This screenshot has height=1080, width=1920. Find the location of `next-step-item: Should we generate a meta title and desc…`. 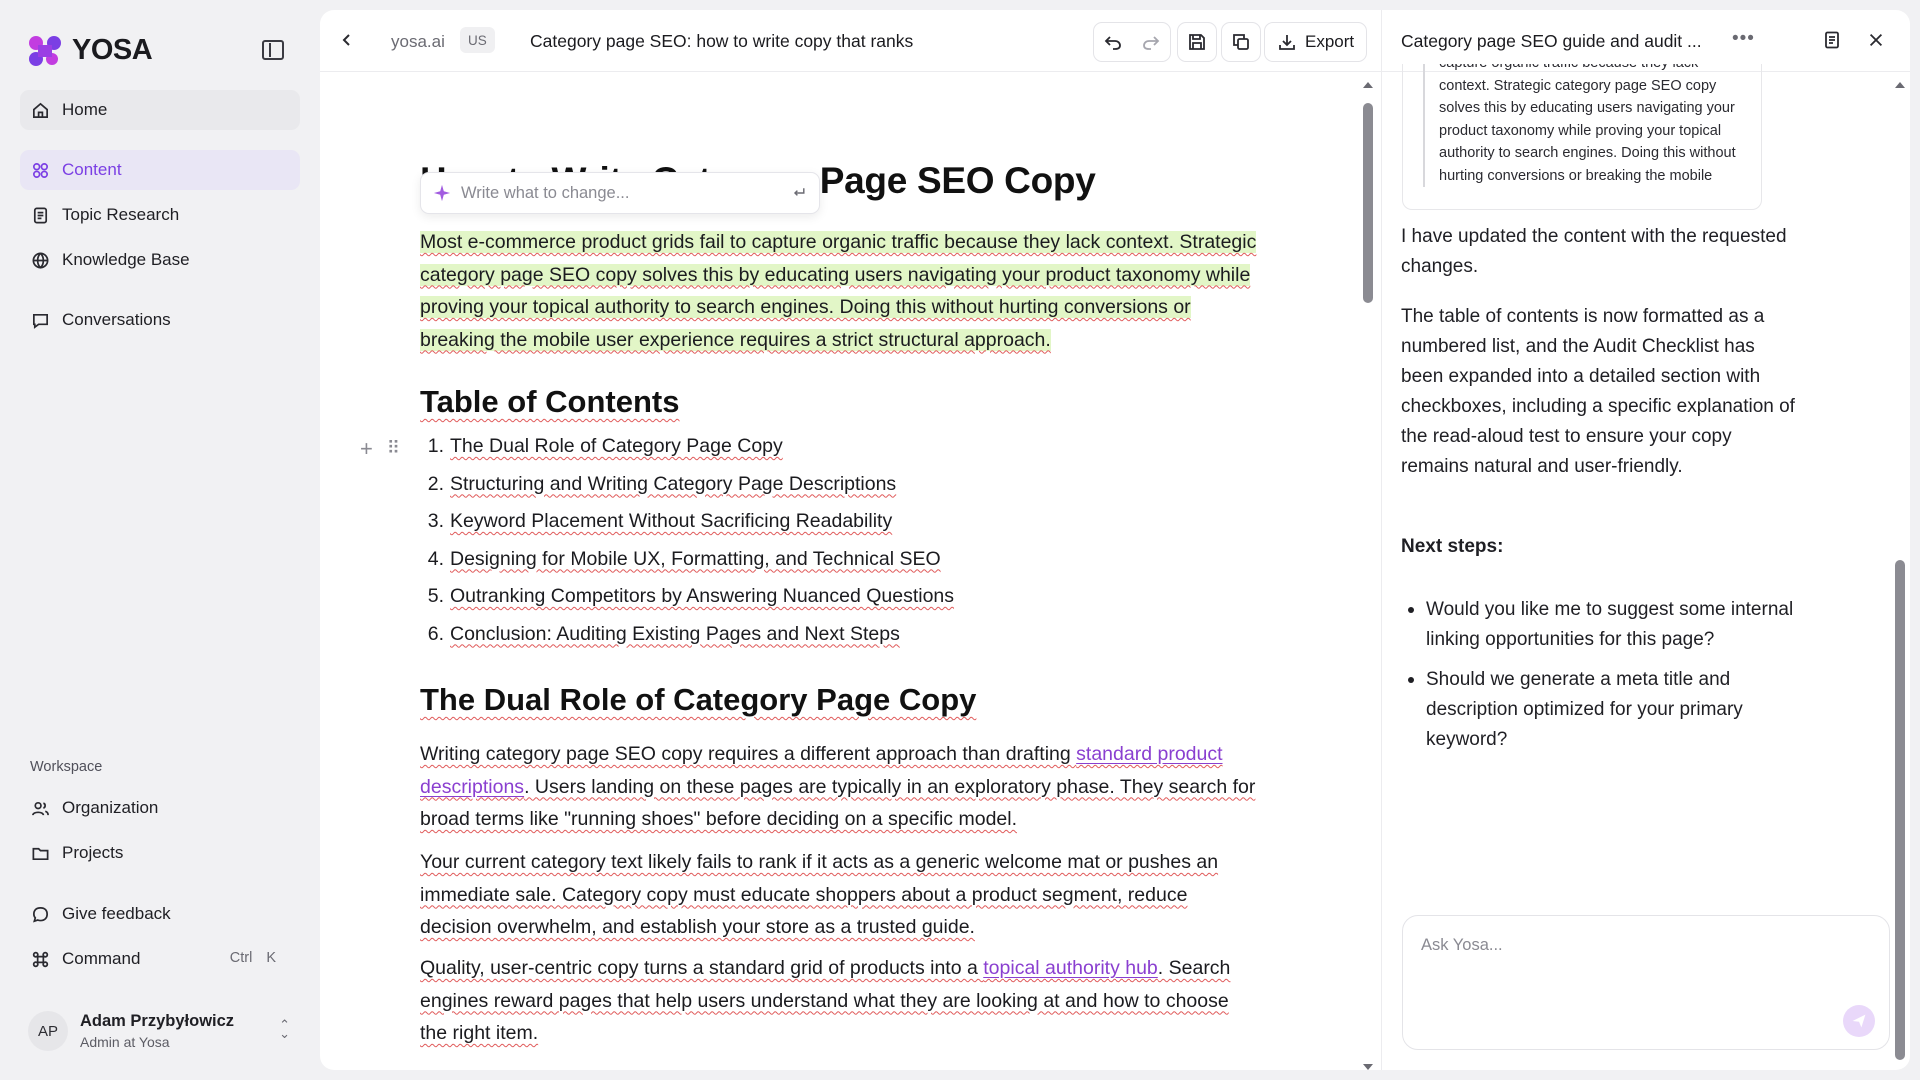

next-step-item: Should we generate a meta title and desc… is located at coordinates (1601, 710).